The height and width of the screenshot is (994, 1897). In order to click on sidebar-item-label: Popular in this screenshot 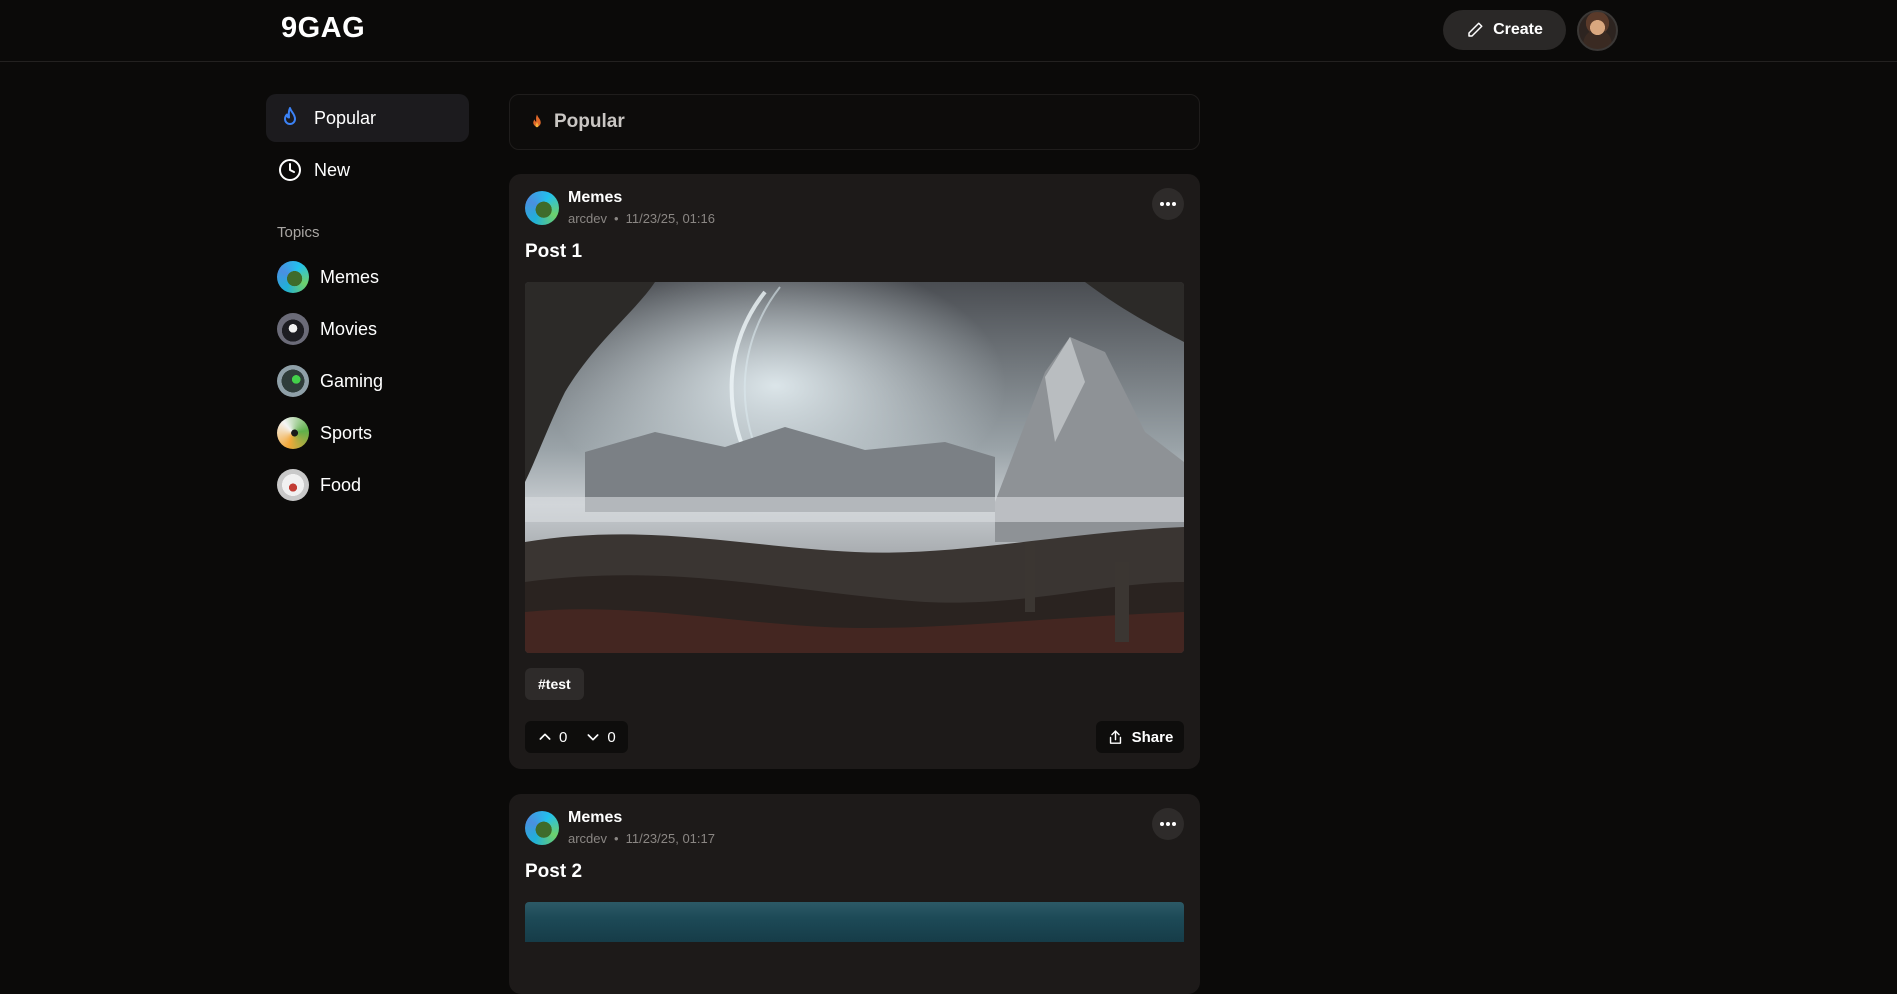, I will do `click(345, 117)`.